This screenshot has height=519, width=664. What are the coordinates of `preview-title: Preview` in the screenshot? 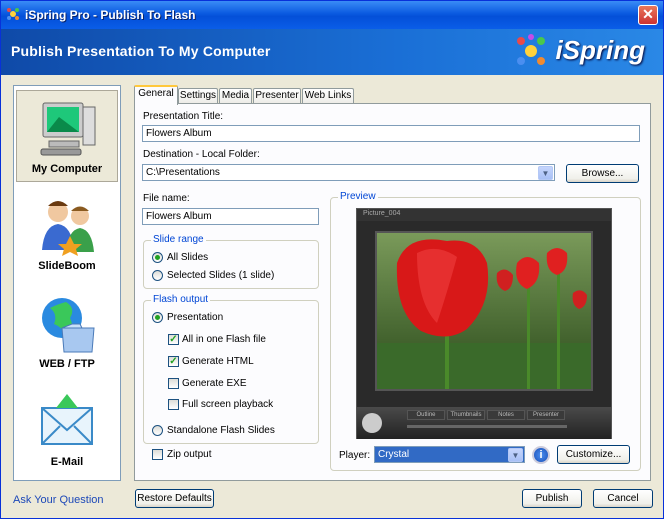 It's located at (358, 196).